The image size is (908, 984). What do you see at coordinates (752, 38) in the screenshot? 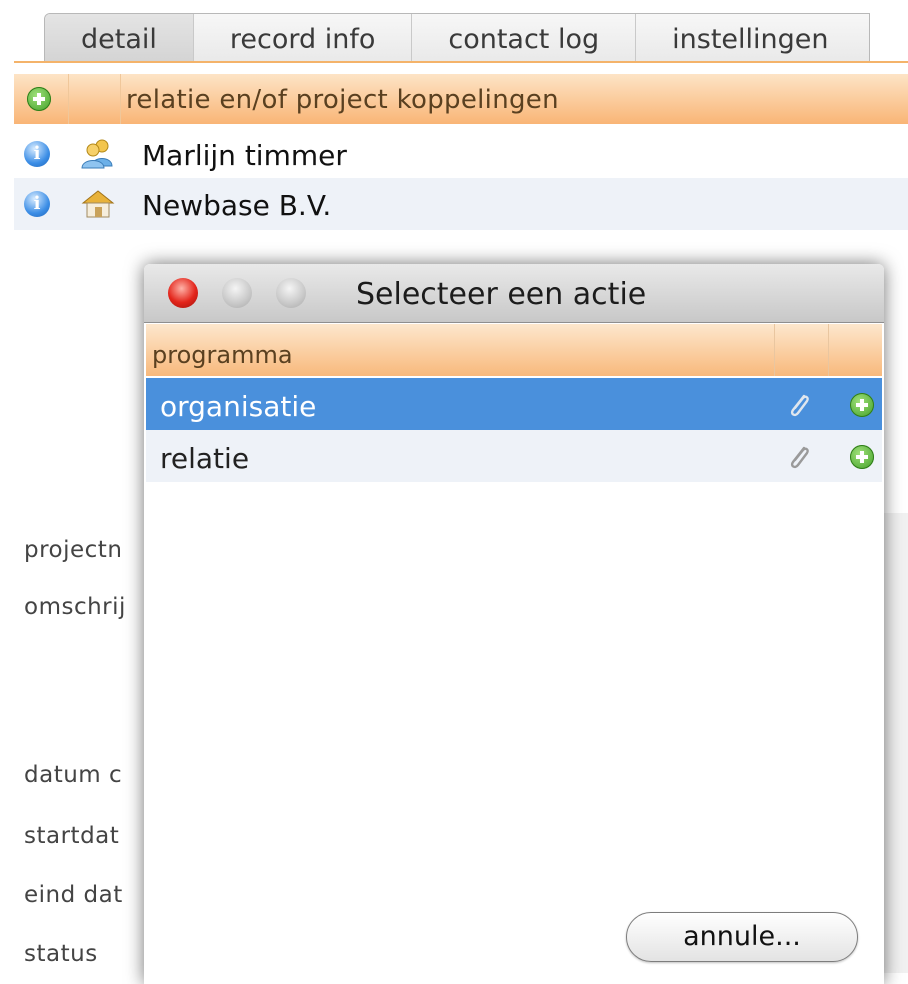
I see `tab-instellingen: instellingen` at bounding box center [752, 38].